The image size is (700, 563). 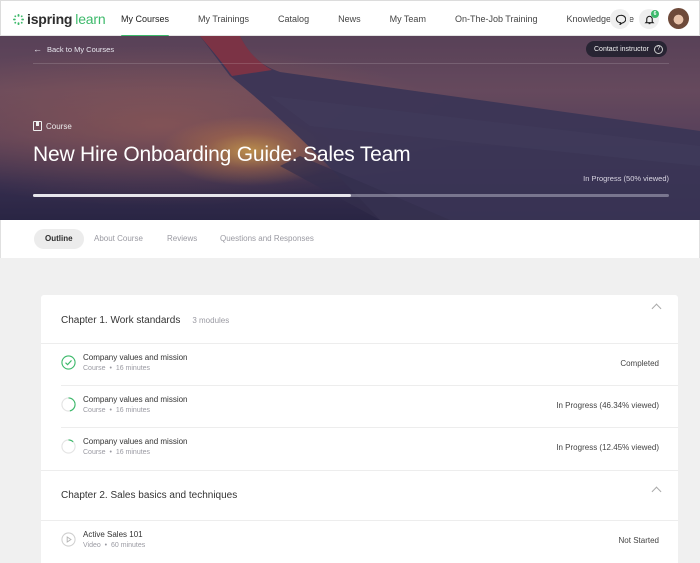 What do you see at coordinates (678, 18) in the screenshot?
I see `user-avatar` at bounding box center [678, 18].